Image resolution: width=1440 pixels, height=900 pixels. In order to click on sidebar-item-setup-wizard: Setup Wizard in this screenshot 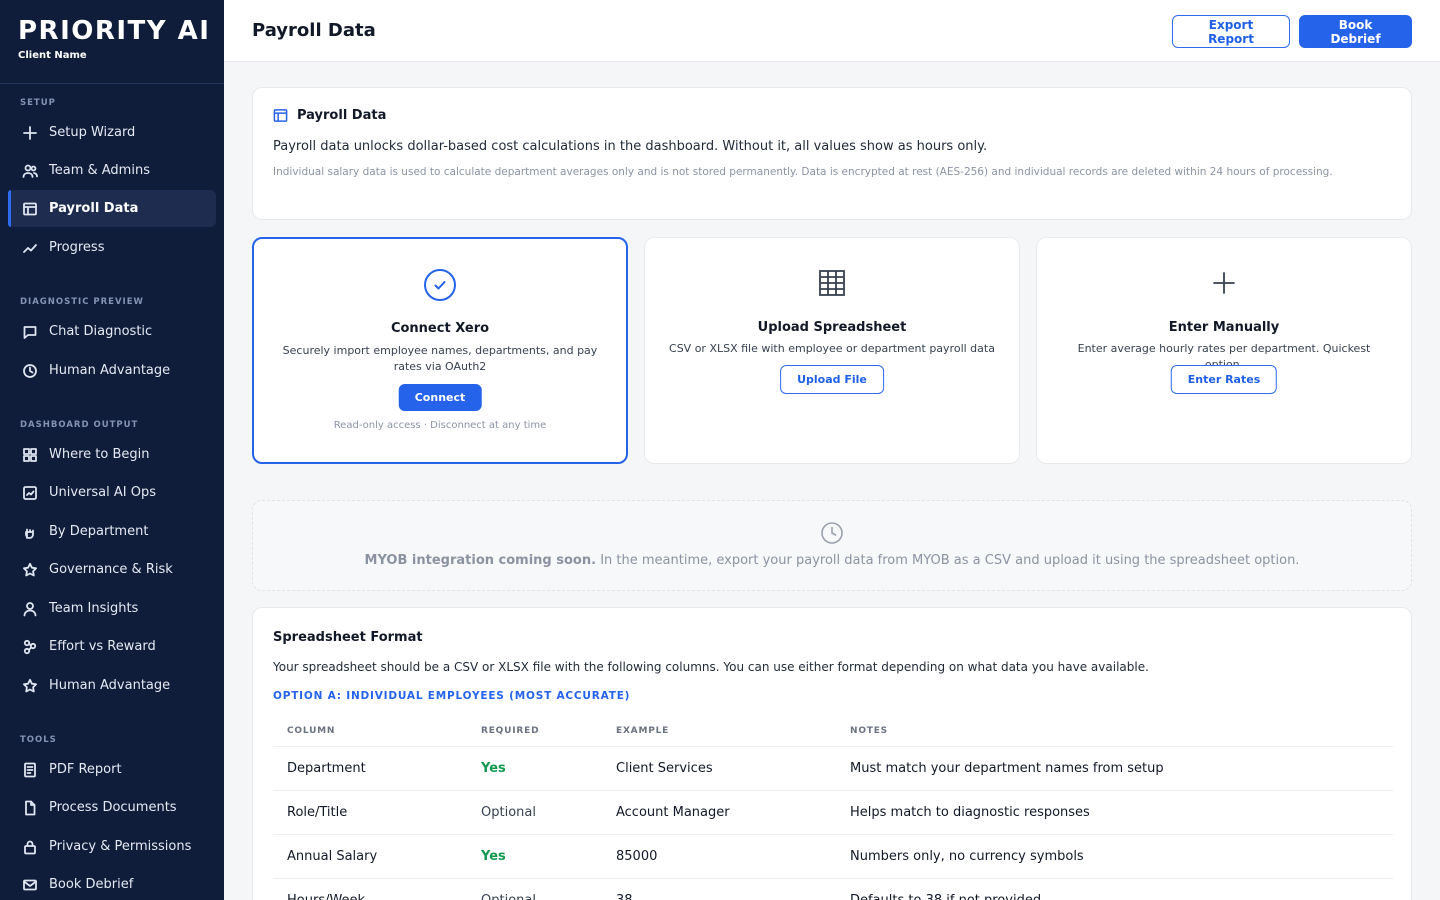, I will do `click(112, 132)`.